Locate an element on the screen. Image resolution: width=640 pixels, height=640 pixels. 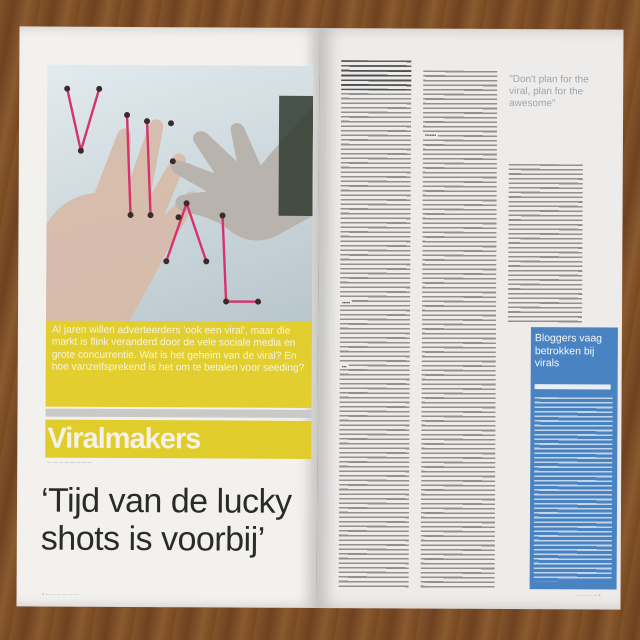
subhead-3: ▪▪▪▪▪▪▪ is located at coordinates (430, 135).